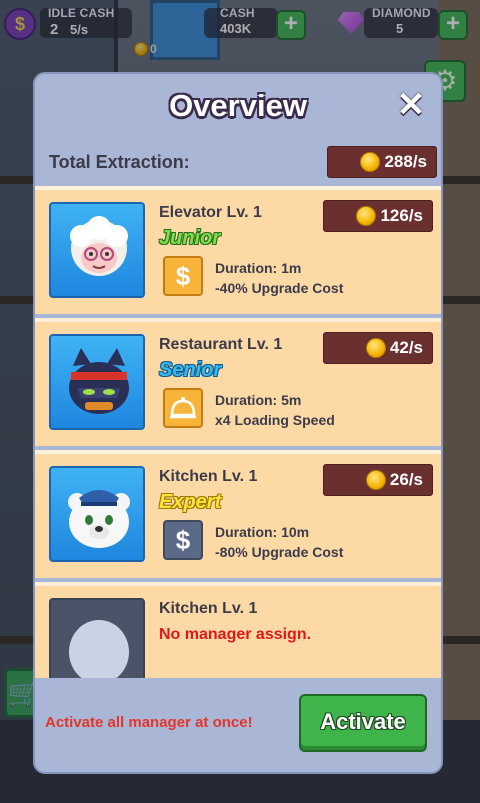  I want to click on total-extraction-label: Total Extraction:, so click(119, 162).